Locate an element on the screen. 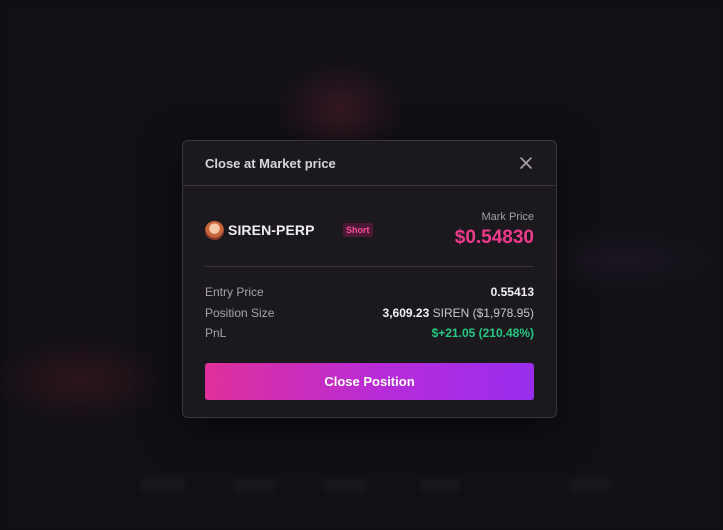 This screenshot has height=530, width=723. close-icon is located at coordinates (526, 163).